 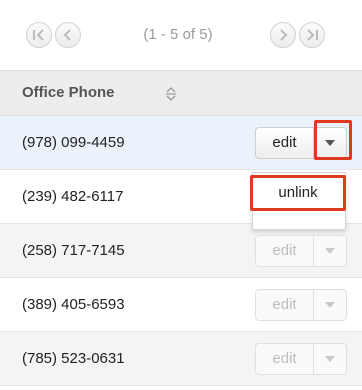 I want to click on first-page-icon, so click(x=38, y=35).